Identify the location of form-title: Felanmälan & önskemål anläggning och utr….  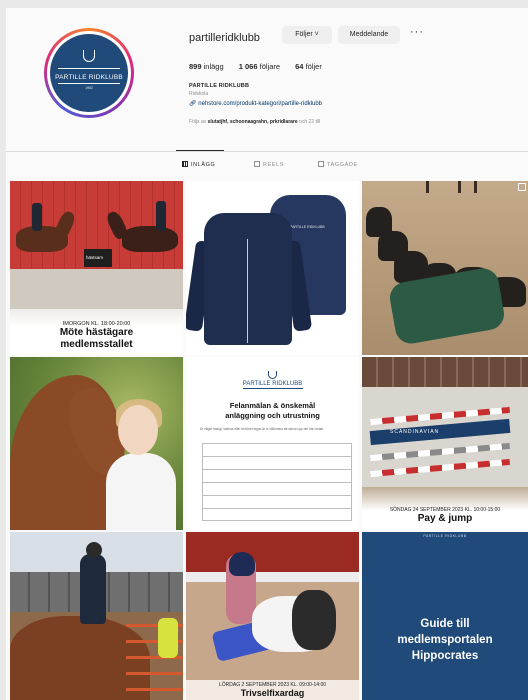
(272, 410).